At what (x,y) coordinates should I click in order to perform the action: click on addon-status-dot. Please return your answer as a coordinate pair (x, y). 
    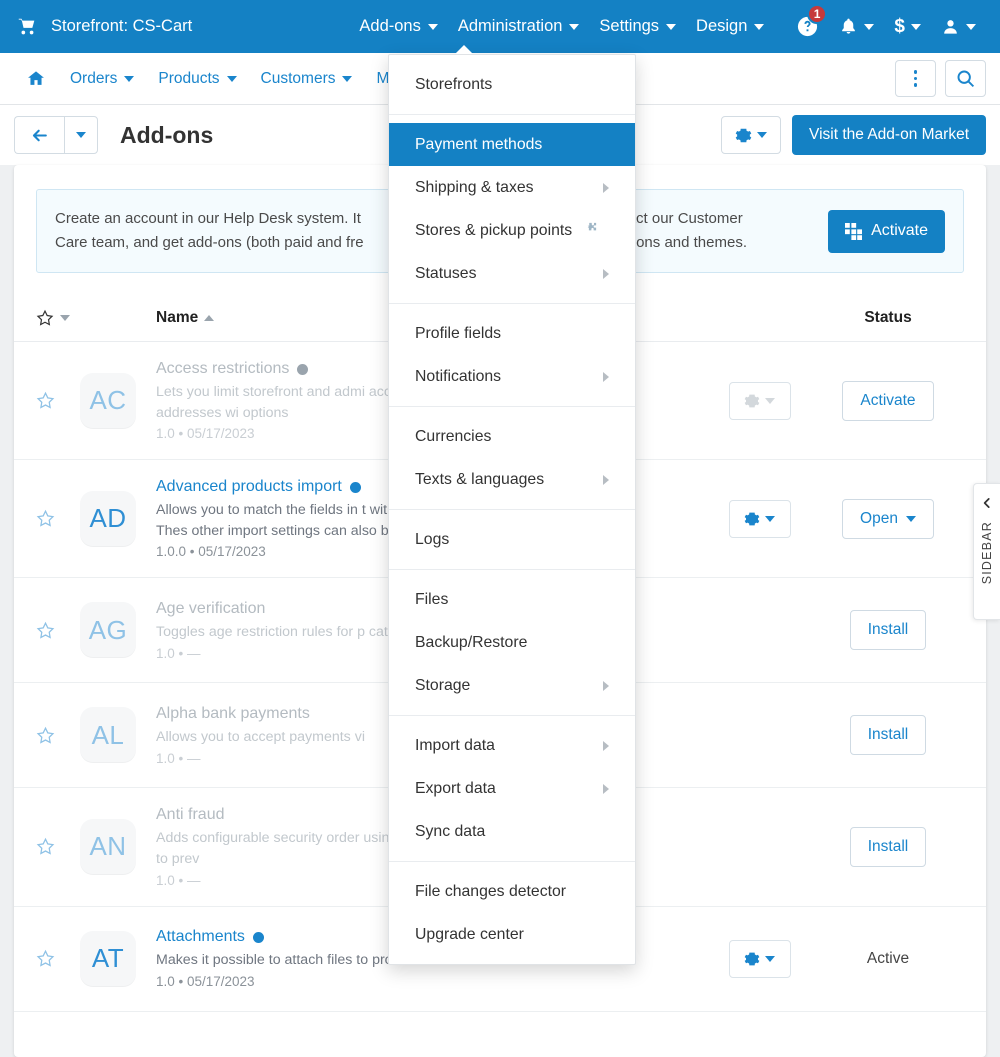
    Looking at the image, I should click on (355, 487).